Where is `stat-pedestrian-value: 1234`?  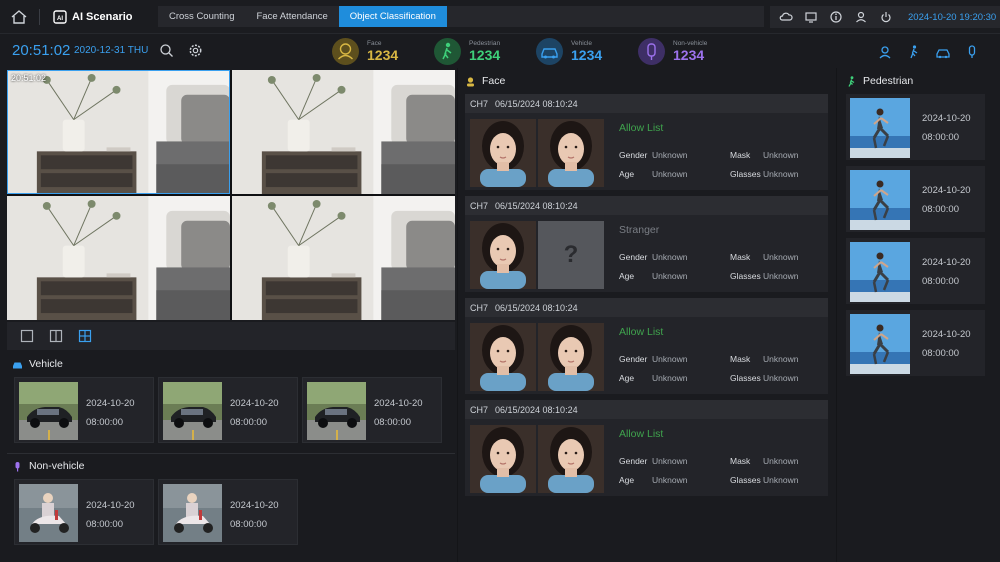 stat-pedestrian-value: 1234 is located at coordinates (485, 55).